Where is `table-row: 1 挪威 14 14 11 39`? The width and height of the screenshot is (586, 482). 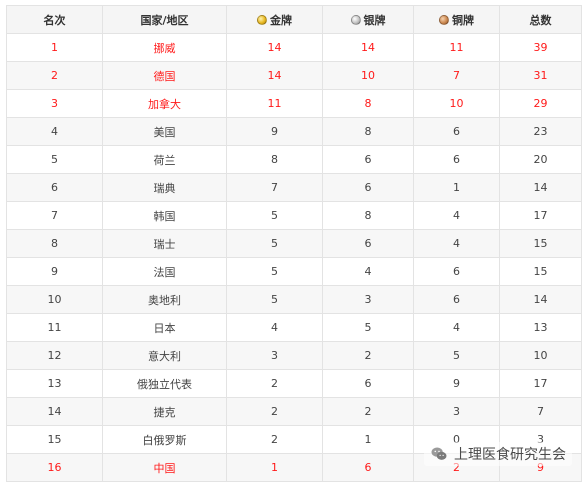 table-row: 1 挪威 14 14 11 39 is located at coordinates (294, 47).